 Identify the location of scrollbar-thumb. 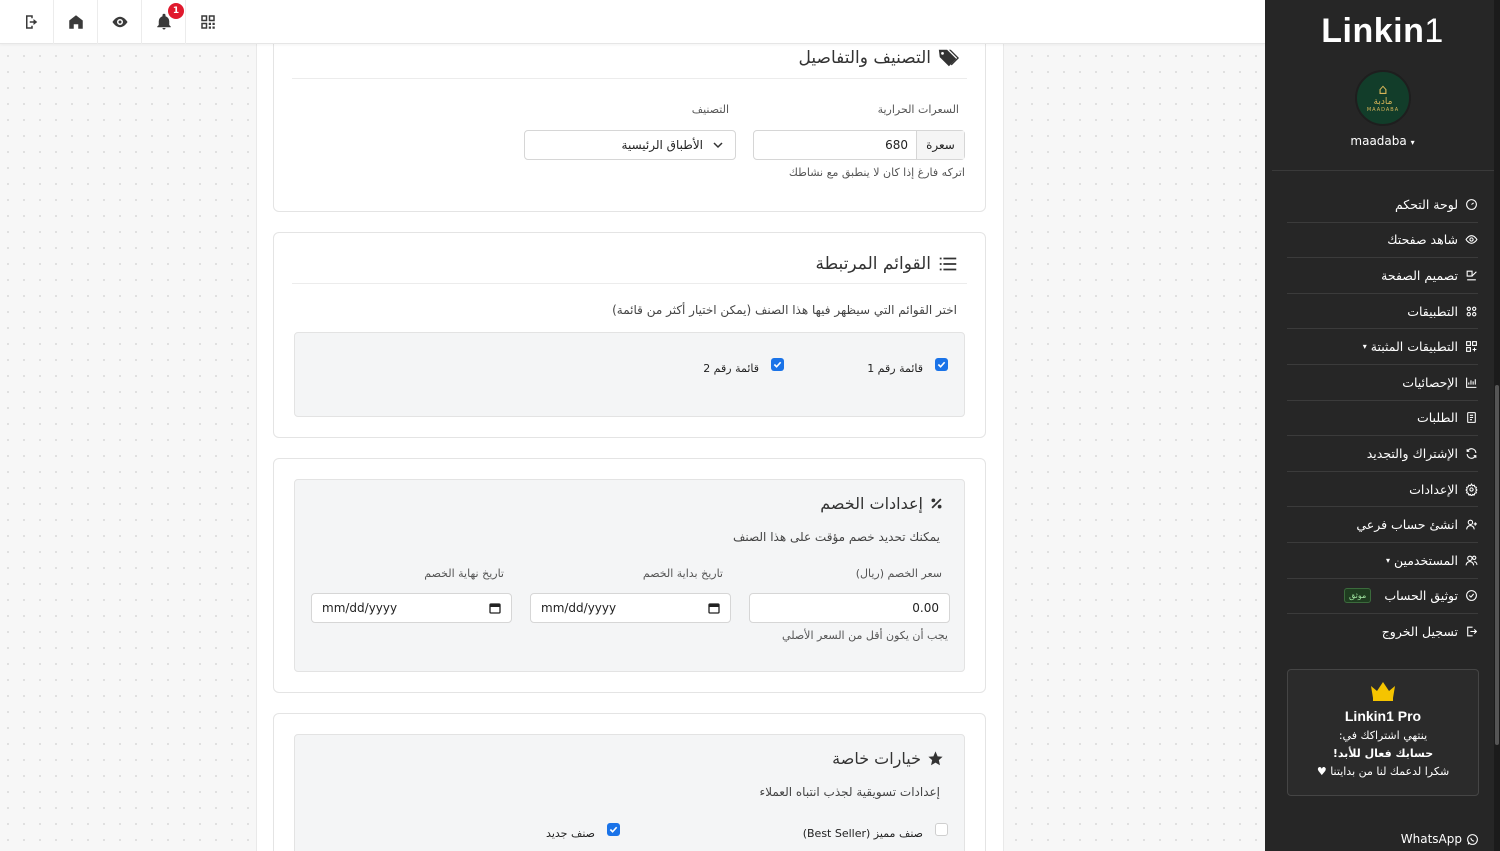
(1497, 565).